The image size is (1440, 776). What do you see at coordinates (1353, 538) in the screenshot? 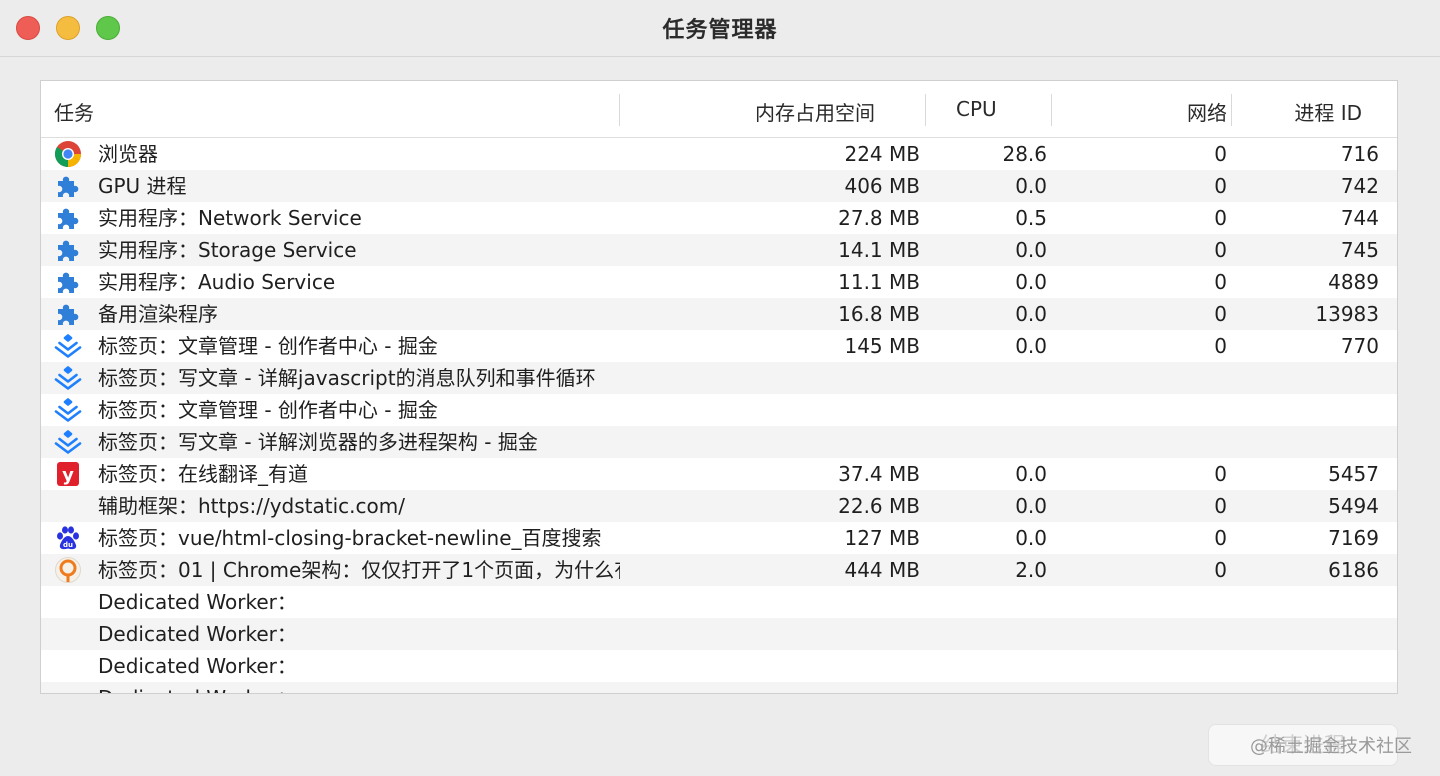
I see `process-id: 7169` at bounding box center [1353, 538].